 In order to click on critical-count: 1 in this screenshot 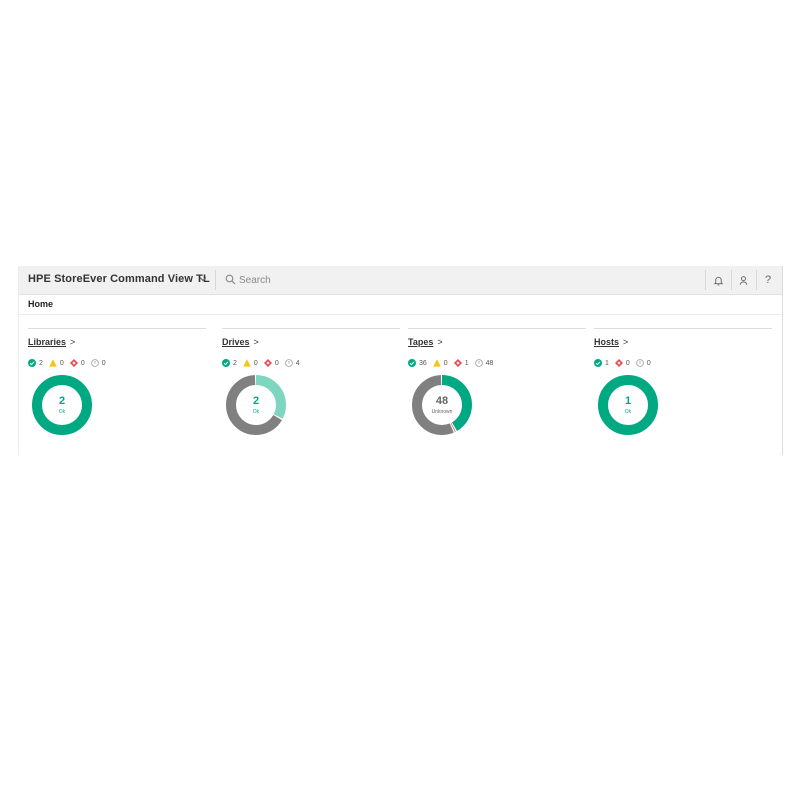, I will do `click(461, 363)`.